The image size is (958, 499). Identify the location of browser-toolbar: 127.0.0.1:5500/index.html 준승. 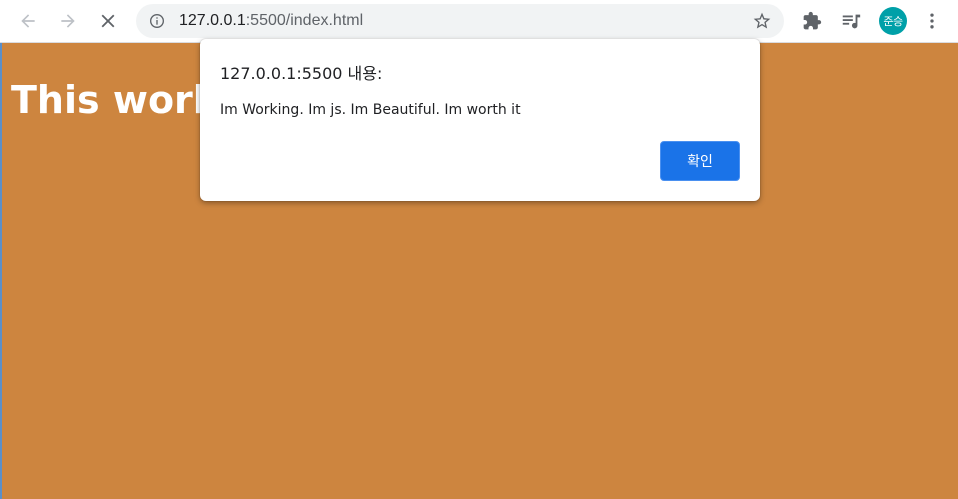
(479, 21).